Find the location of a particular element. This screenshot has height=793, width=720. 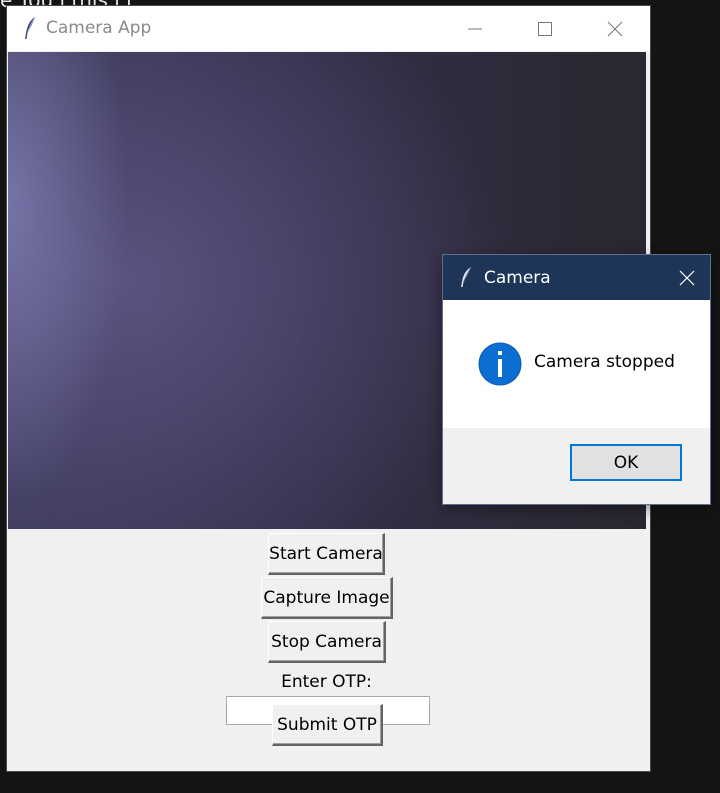

titlebar: Camera App is located at coordinates (328, 28).